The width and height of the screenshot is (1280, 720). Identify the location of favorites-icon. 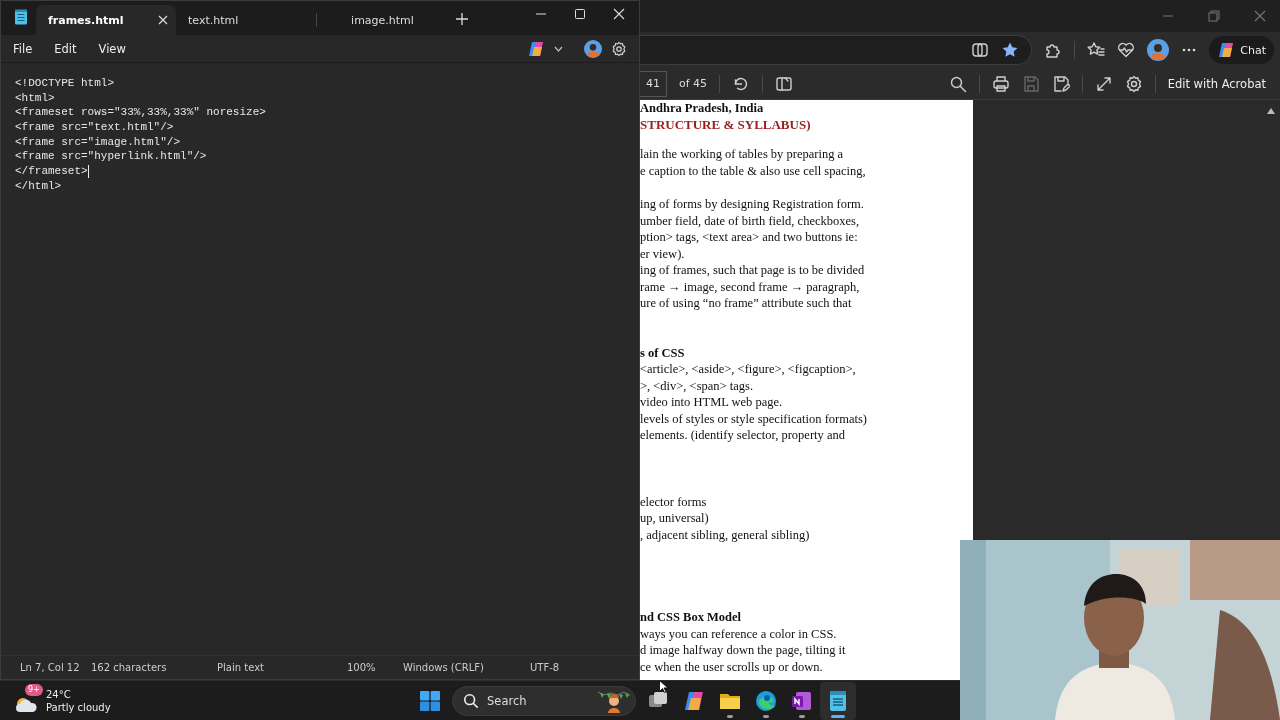
(1096, 50).